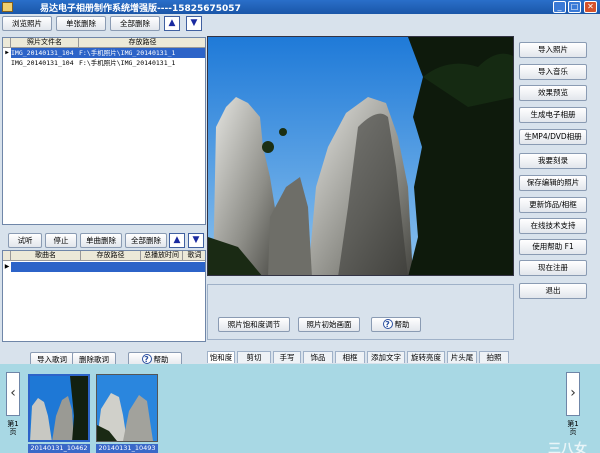 This screenshot has width=600, height=453. I want to click on save-edited-photo-button: 保存编辑的照片, so click(553, 183).